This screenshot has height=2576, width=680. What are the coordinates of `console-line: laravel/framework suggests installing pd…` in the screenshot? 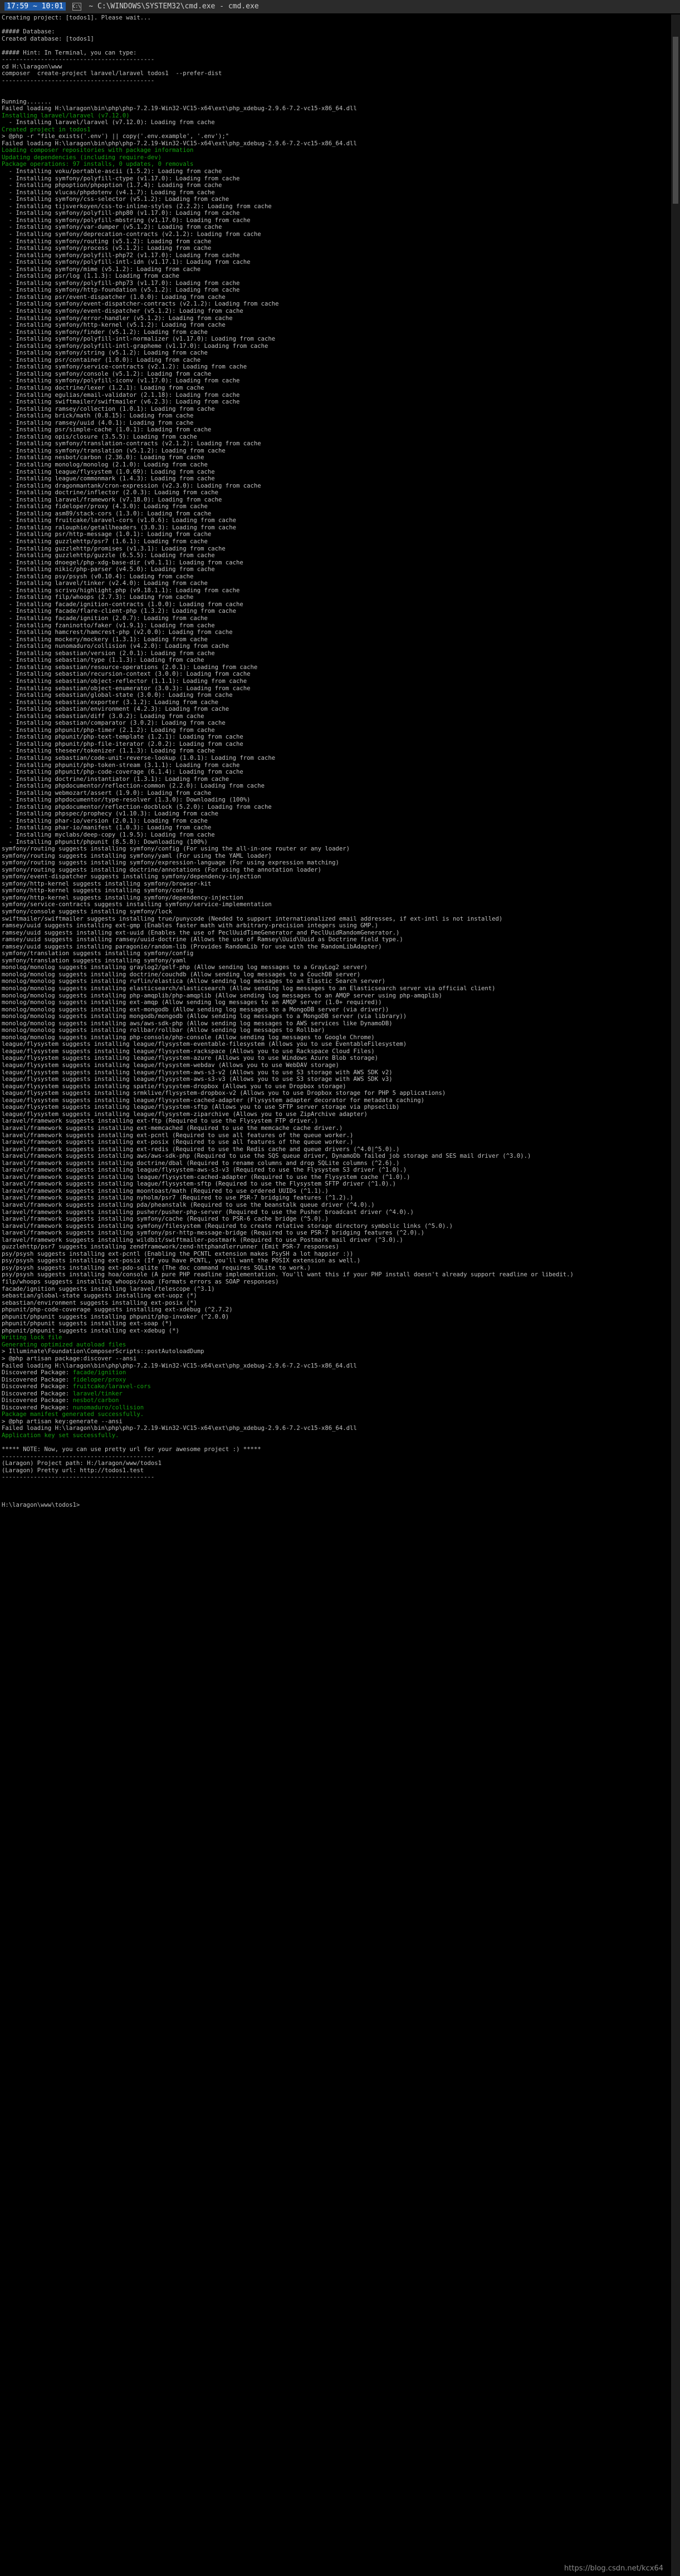 It's located at (189, 1204).